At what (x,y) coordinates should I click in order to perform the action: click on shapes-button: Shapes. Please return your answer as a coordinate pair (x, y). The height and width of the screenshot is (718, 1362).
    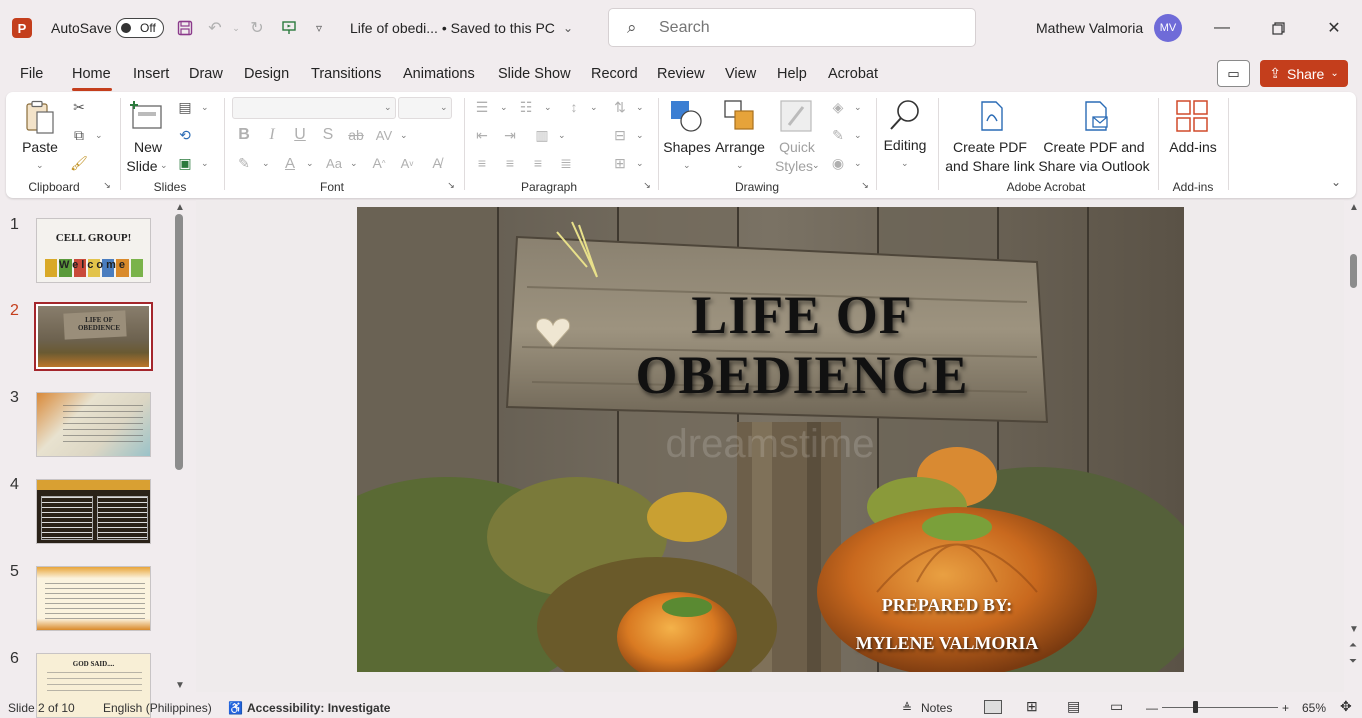
    Looking at the image, I should click on (687, 147).